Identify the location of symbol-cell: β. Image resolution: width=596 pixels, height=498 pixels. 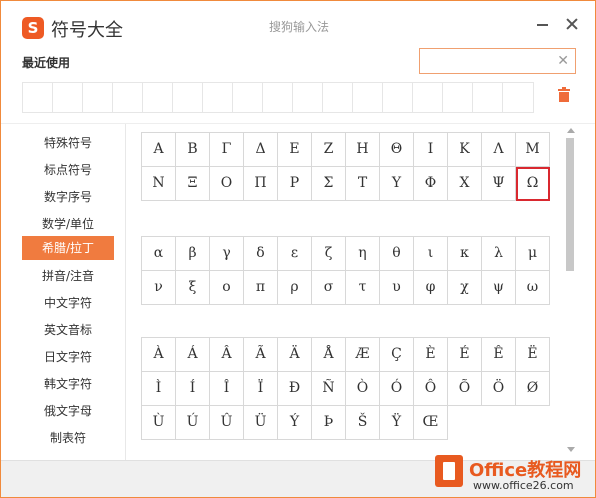
(193, 254).